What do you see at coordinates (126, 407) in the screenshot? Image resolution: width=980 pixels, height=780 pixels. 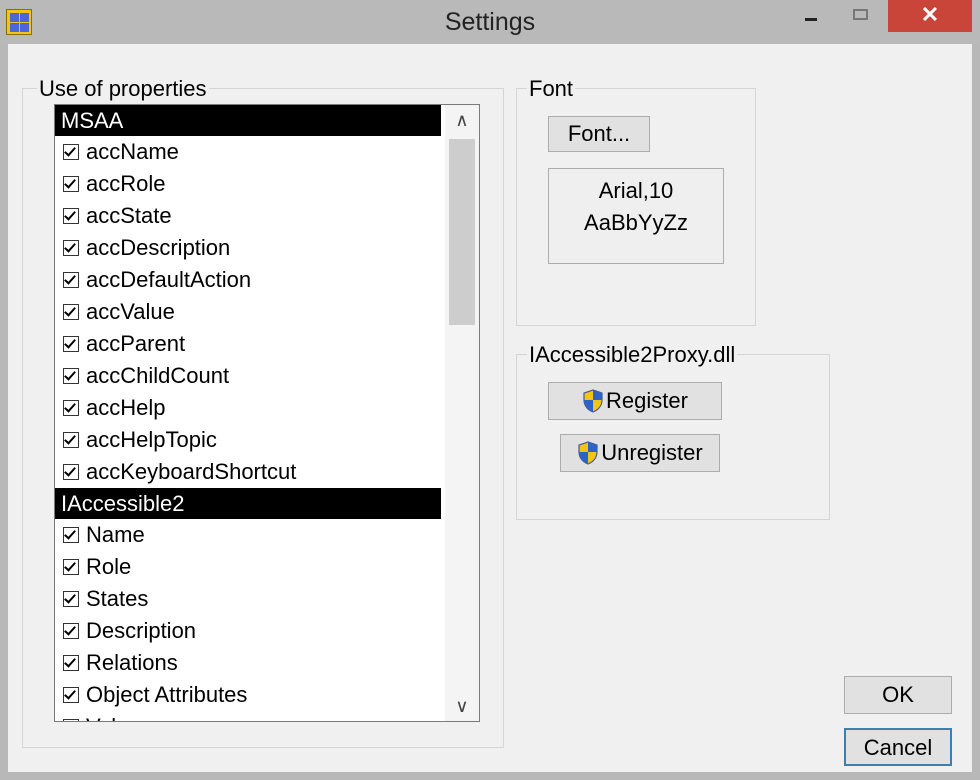 I see `list-item-label: accHelp` at bounding box center [126, 407].